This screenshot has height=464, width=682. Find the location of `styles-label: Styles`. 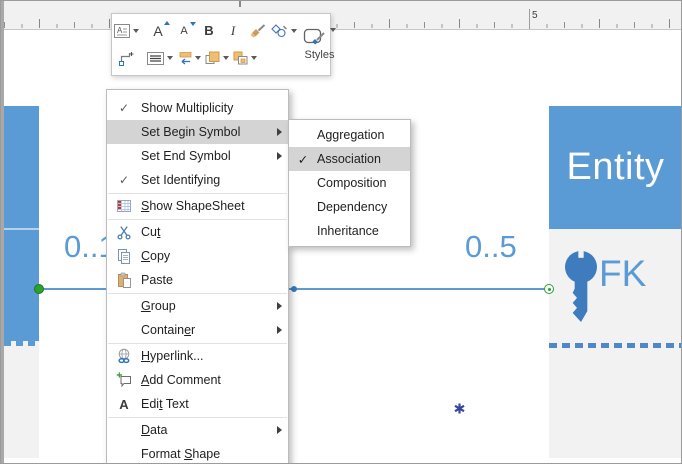

styles-label: Styles is located at coordinates (319, 55).